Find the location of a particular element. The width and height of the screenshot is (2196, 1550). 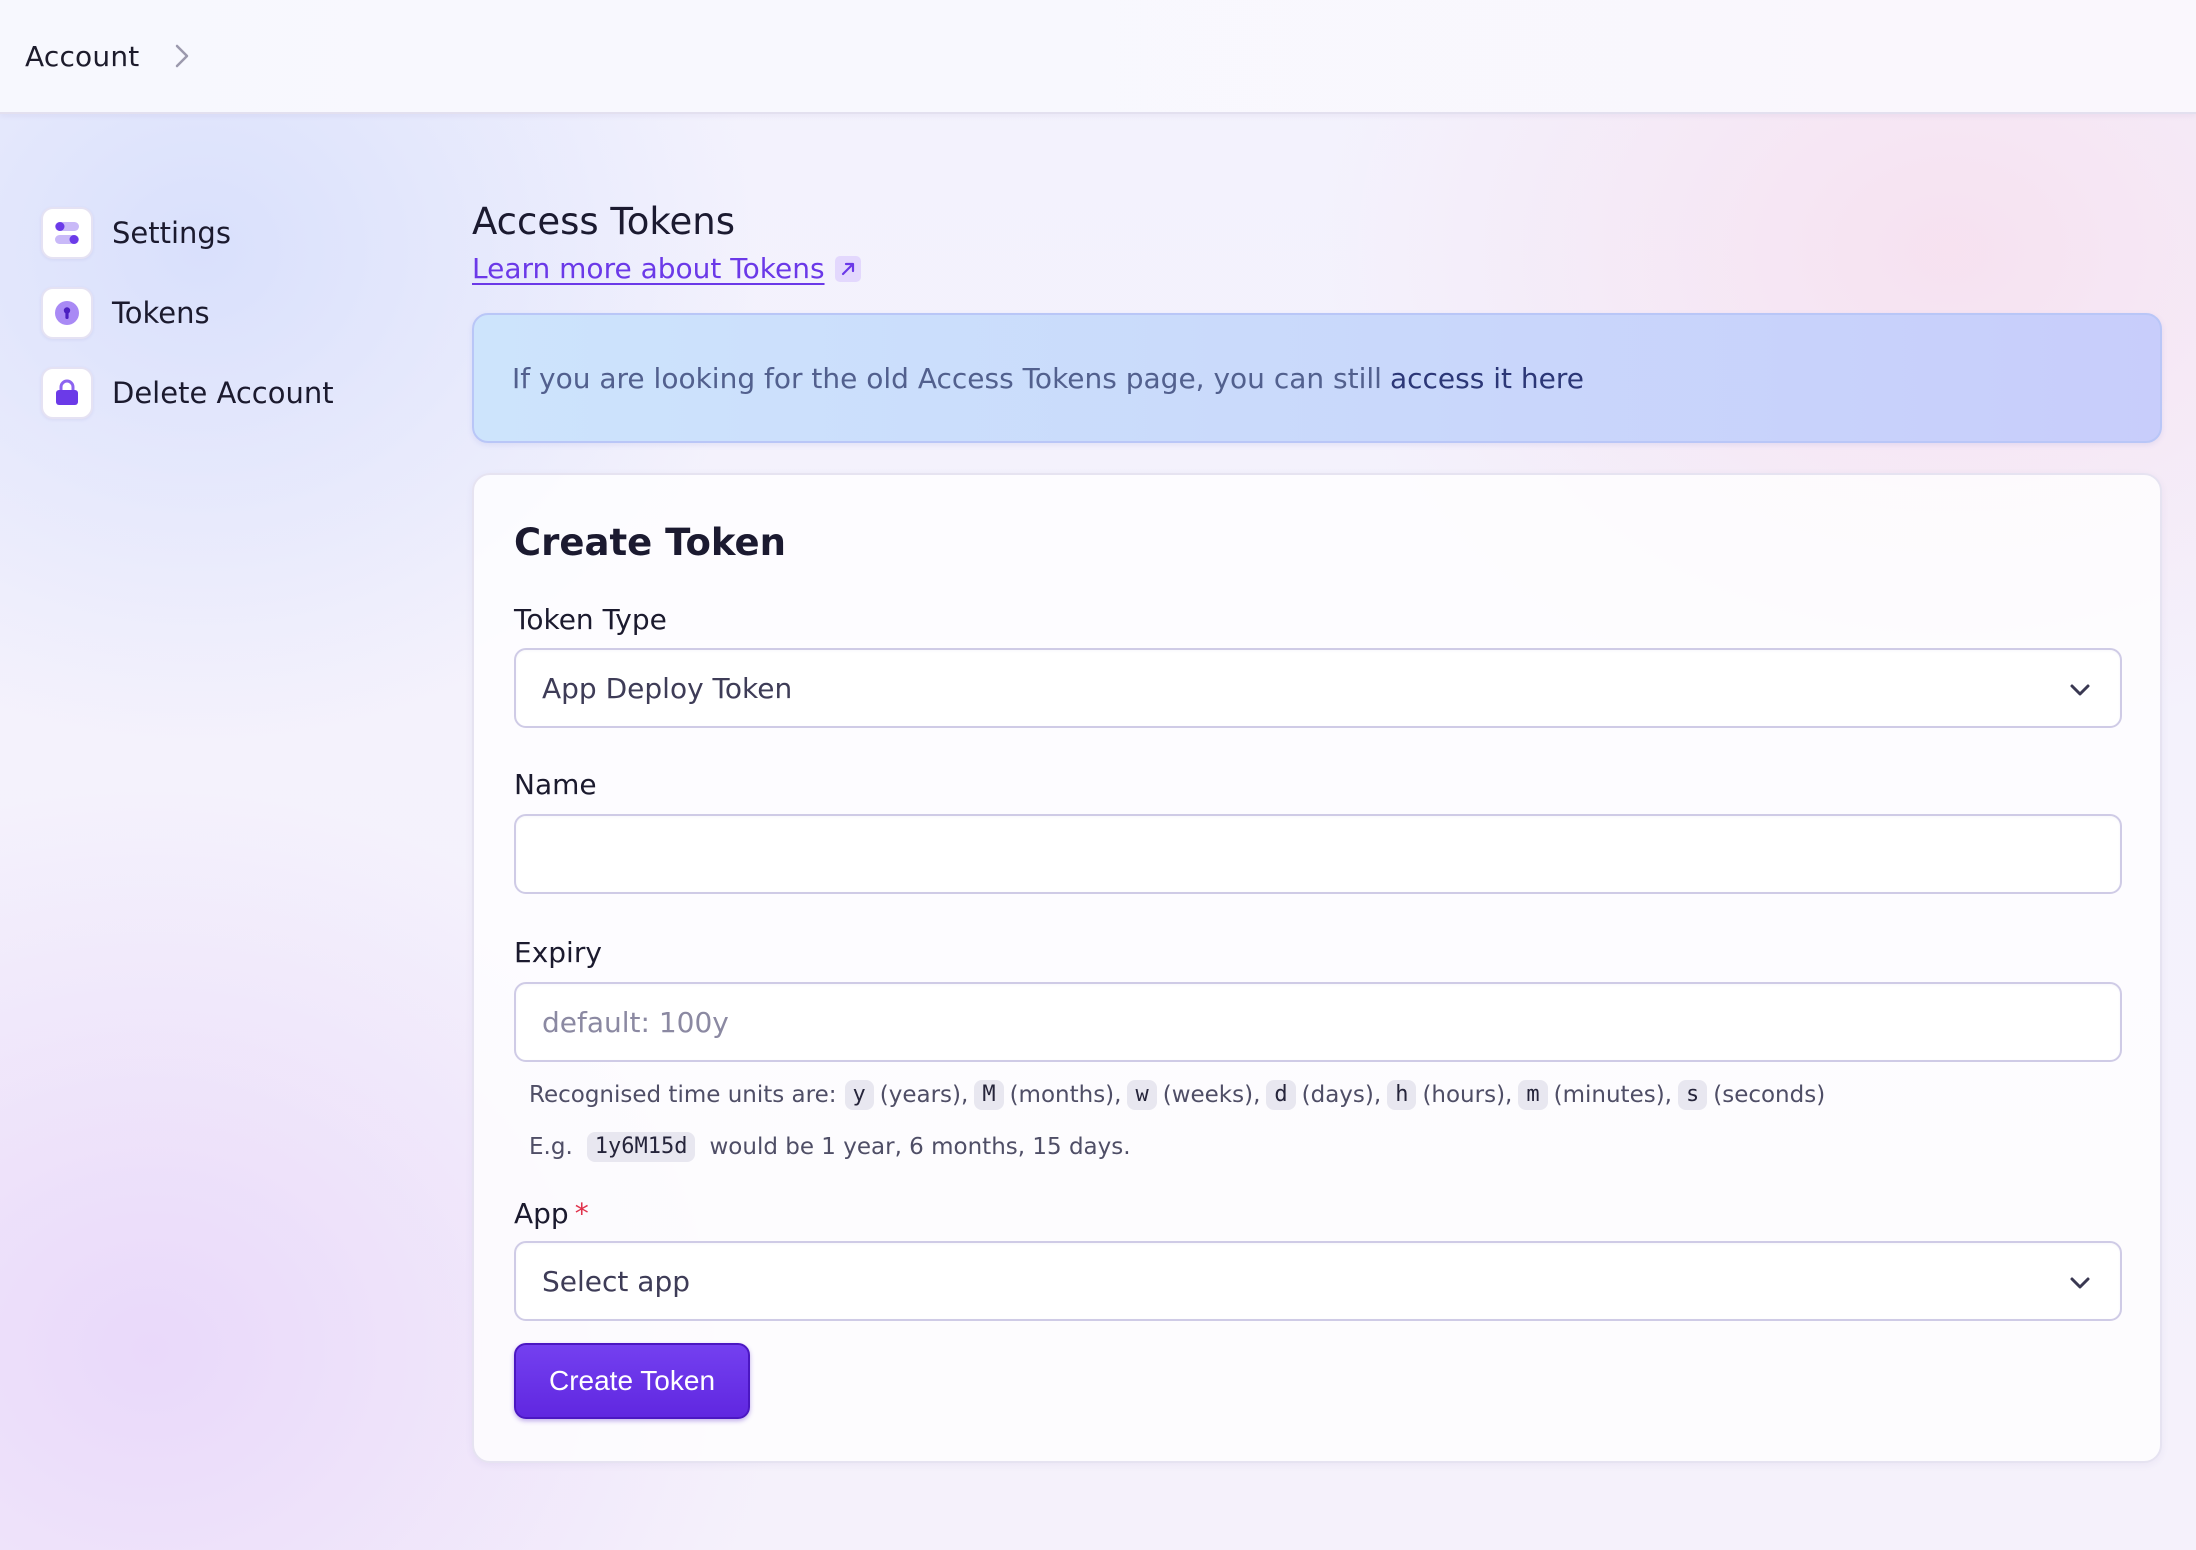

expiry-label: Expiry is located at coordinates (558, 952).